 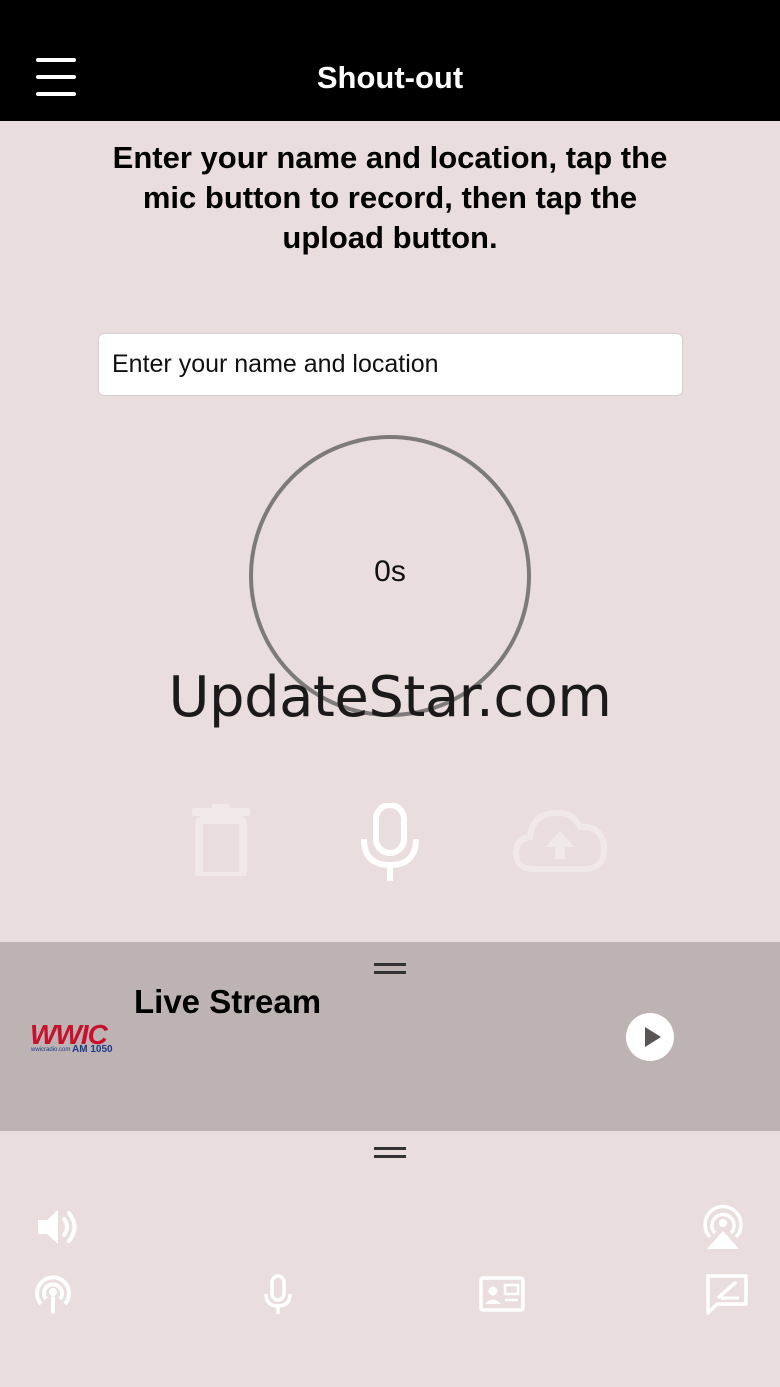 I want to click on airplay-icon, so click(x=723, y=1226).